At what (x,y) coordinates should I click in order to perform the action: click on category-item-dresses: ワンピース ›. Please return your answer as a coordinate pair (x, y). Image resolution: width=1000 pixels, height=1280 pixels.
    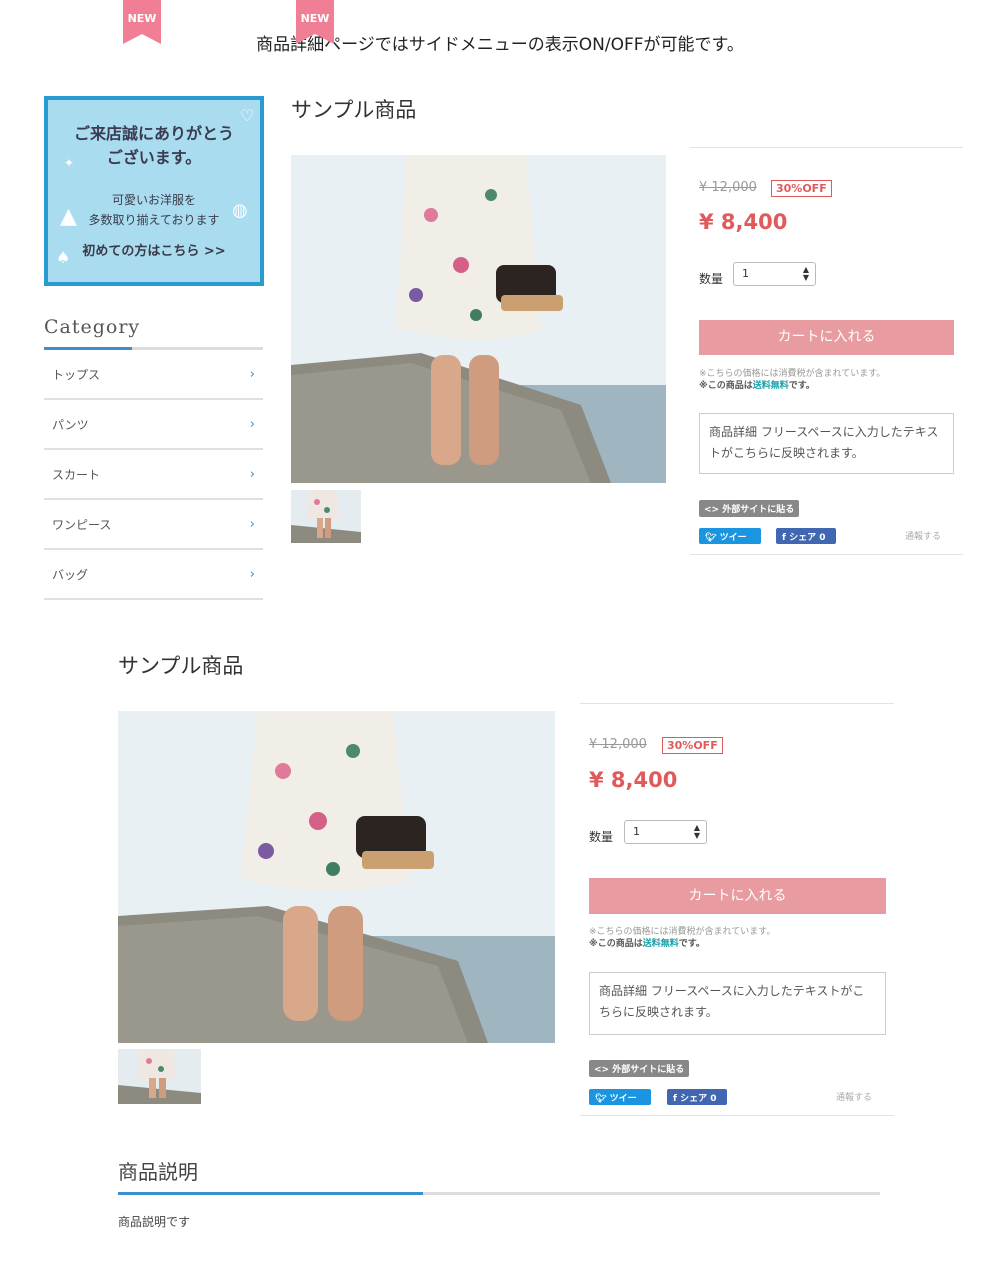
    Looking at the image, I should click on (153, 525).